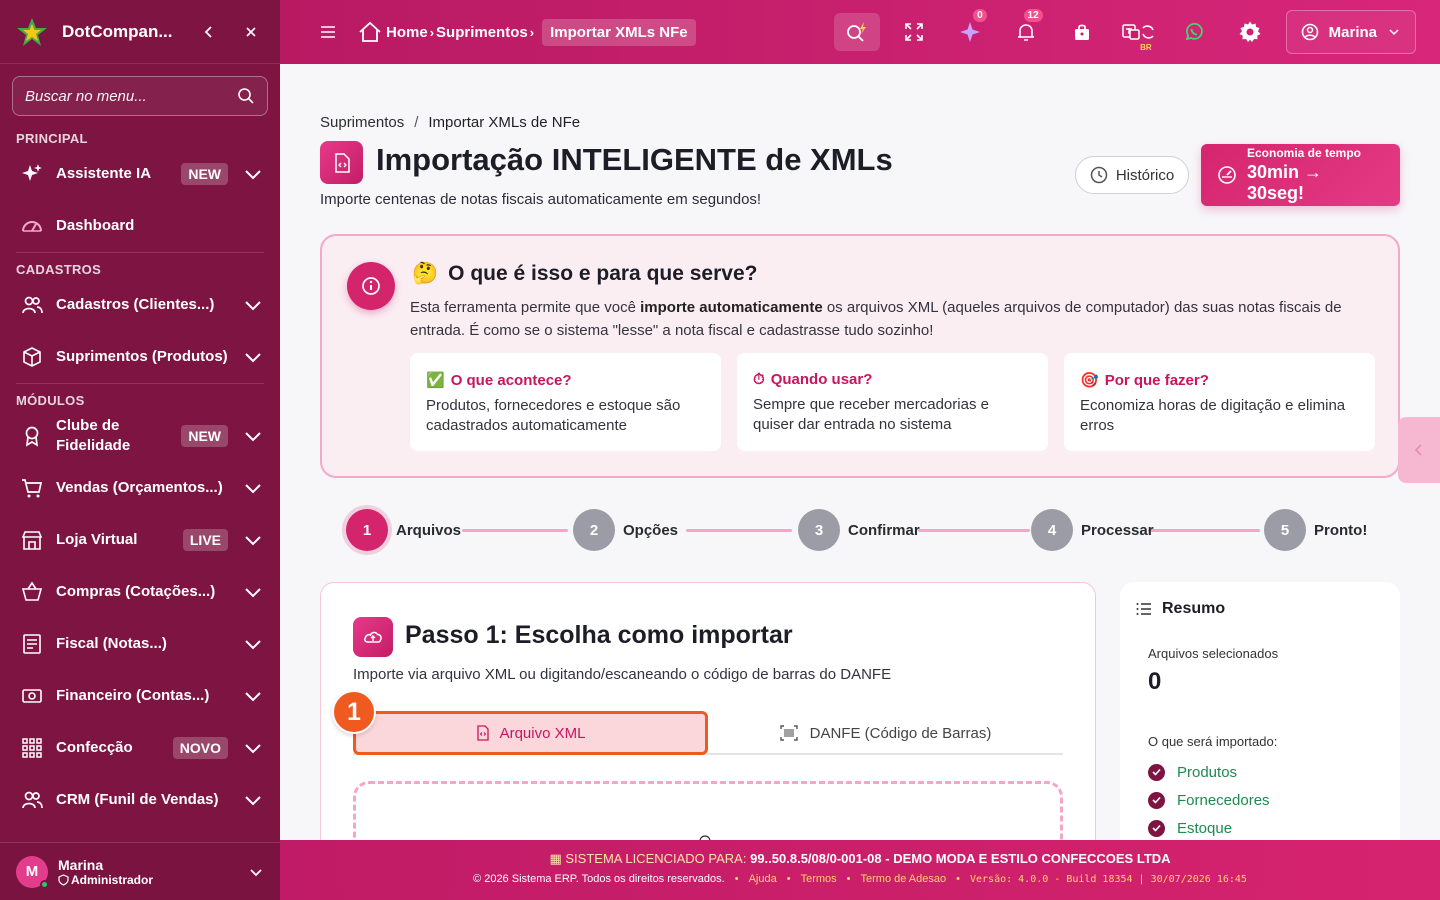 This screenshot has height=900, width=1440. What do you see at coordinates (94, 747) in the screenshot?
I see `sidebar-item-label: Confecção` at bounding box center [94, 747].